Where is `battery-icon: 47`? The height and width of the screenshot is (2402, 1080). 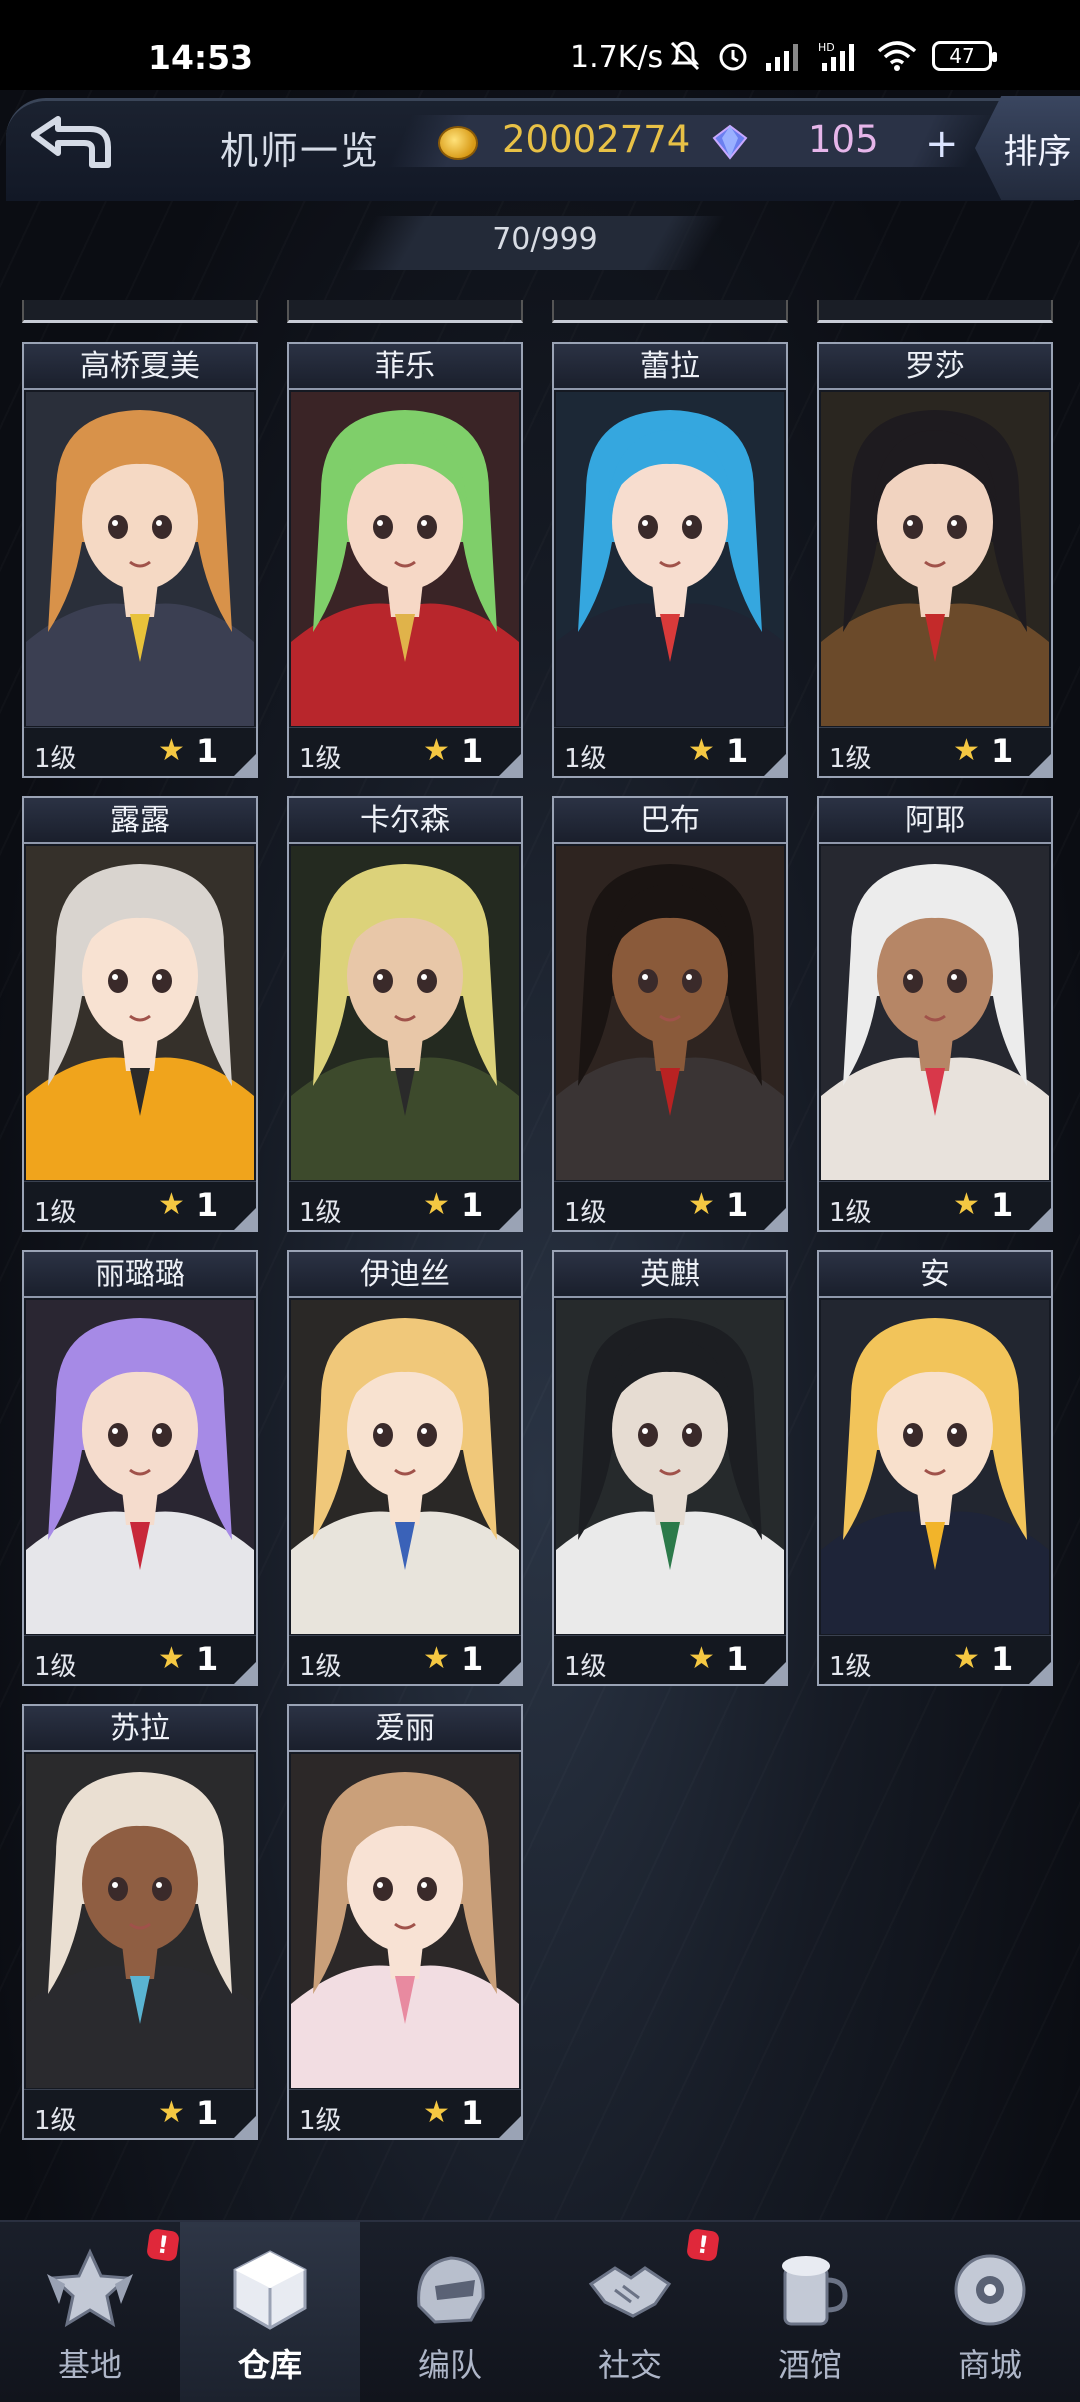
battery-icon: 47 is located at coordinates (964, 56).